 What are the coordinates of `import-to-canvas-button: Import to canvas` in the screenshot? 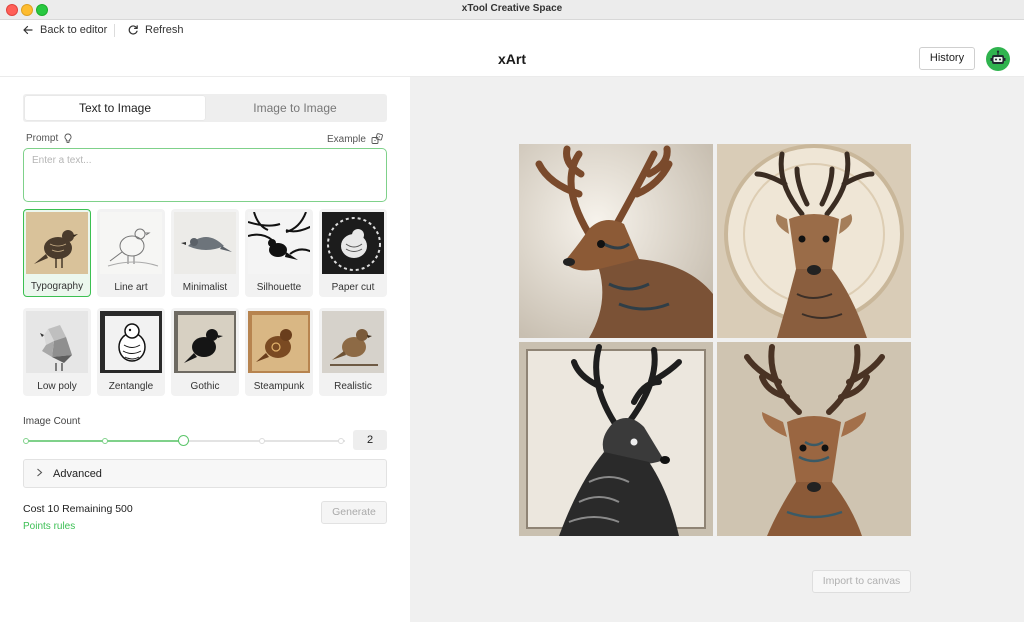 It's located at (861, 581).